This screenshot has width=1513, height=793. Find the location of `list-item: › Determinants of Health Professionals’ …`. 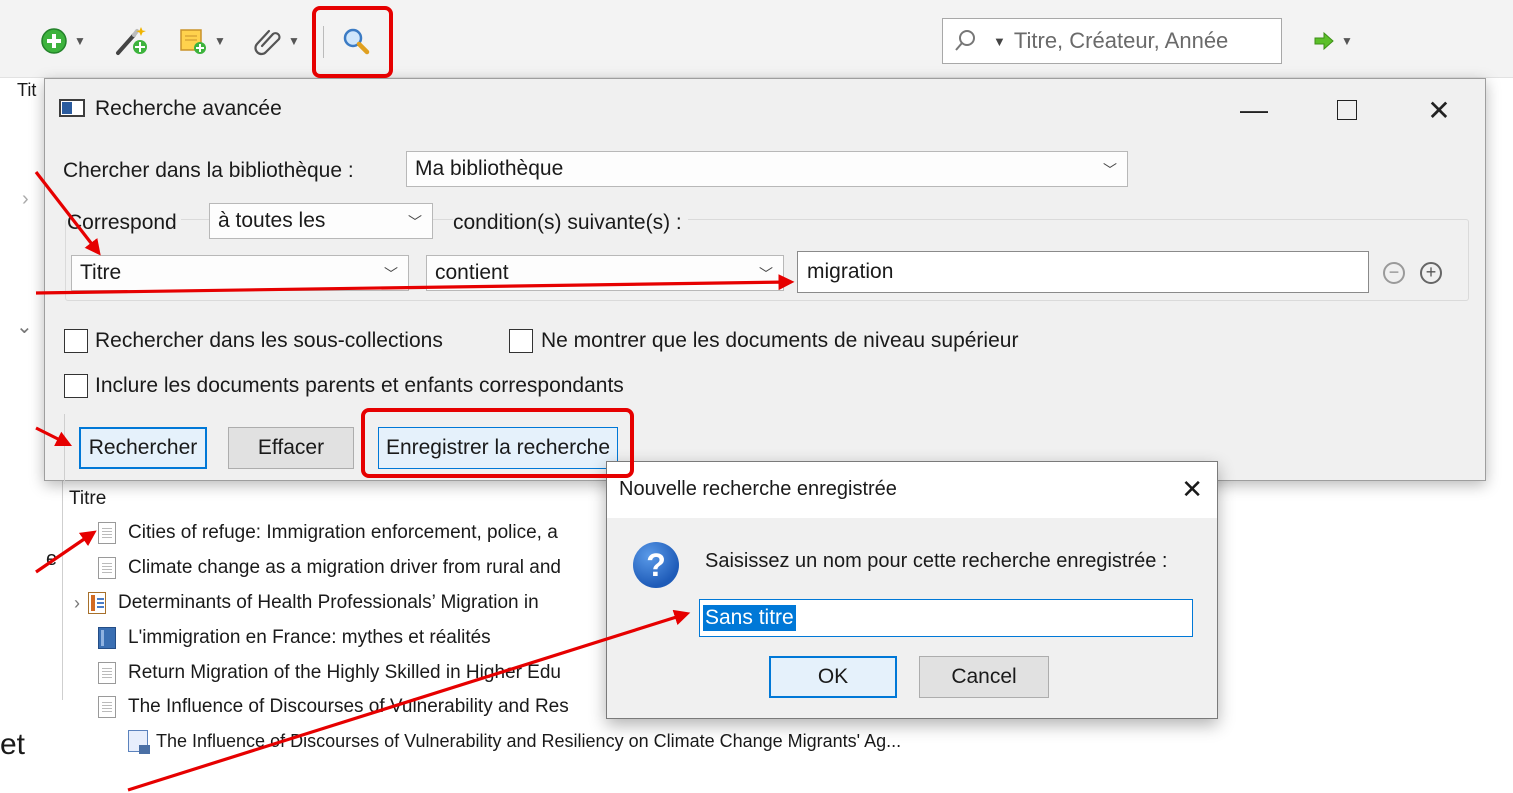

list-item: › Determinants of Health Professionals’ … is located at coordinates (306, 603).